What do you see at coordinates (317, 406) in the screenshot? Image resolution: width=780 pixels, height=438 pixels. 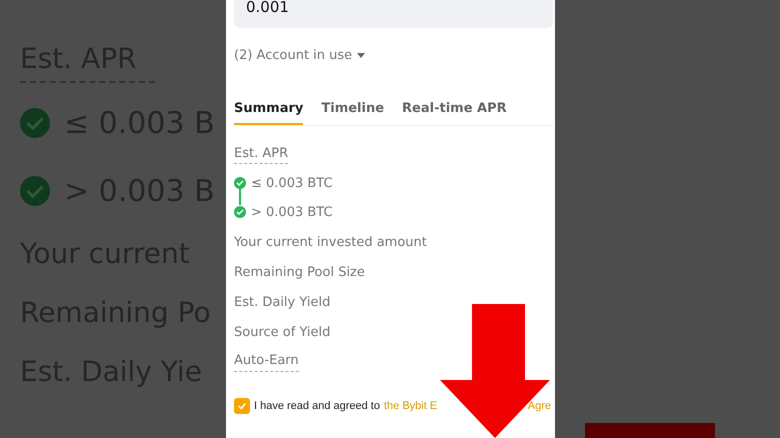 I see `agreement-text: I have read and agreed to` at bounding box center [317, 406].